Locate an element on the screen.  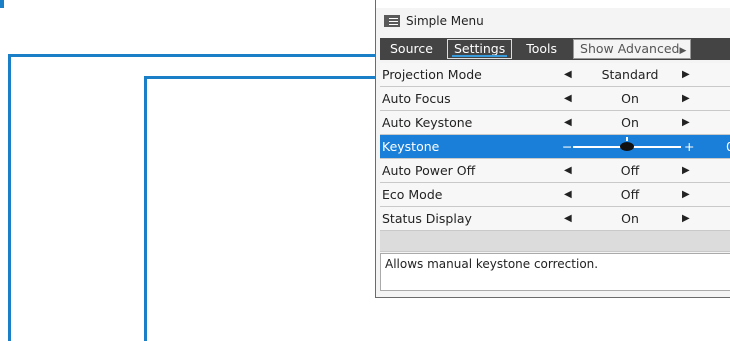
slider-plus-icon: + is located at coordinates (689, 146).